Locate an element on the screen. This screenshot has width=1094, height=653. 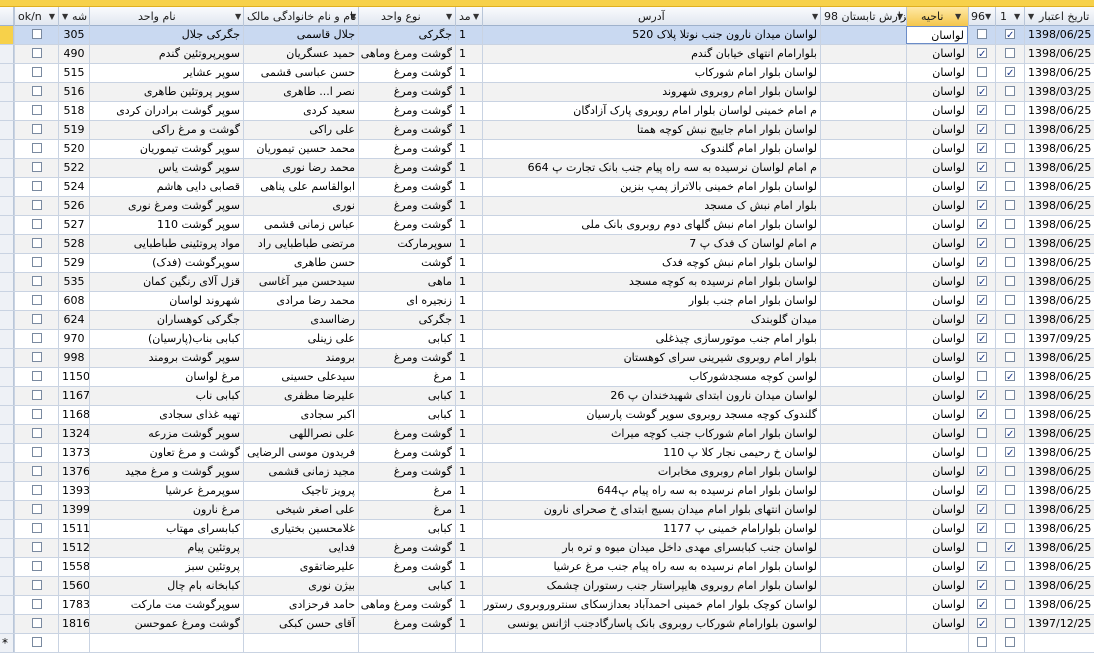
cell-id: 1511 is located at coordinates (73, 529).